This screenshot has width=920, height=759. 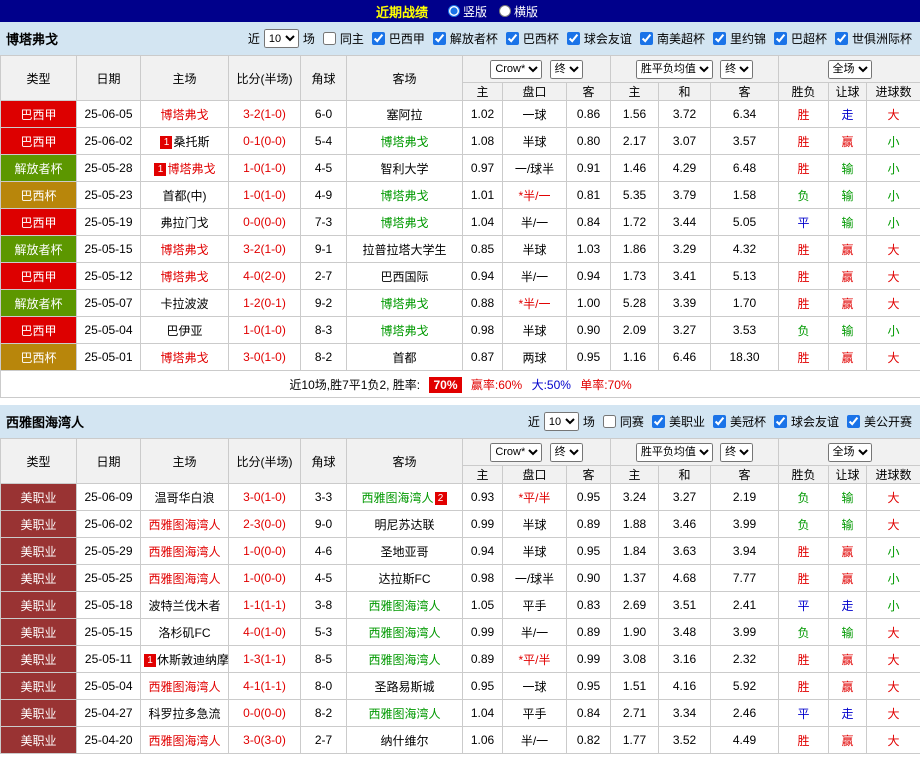 I want to click on home-team-cell: 西雅图海湾人, so click(x=184, y=686).